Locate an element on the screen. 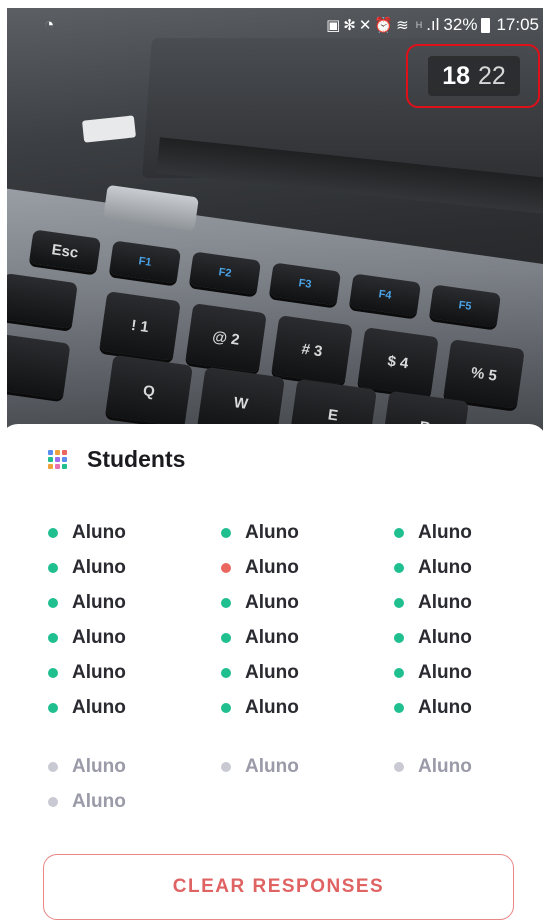 The image size is (547, 920). screenshot-notification-icon: ◔ is located at coordinates (49, 24).